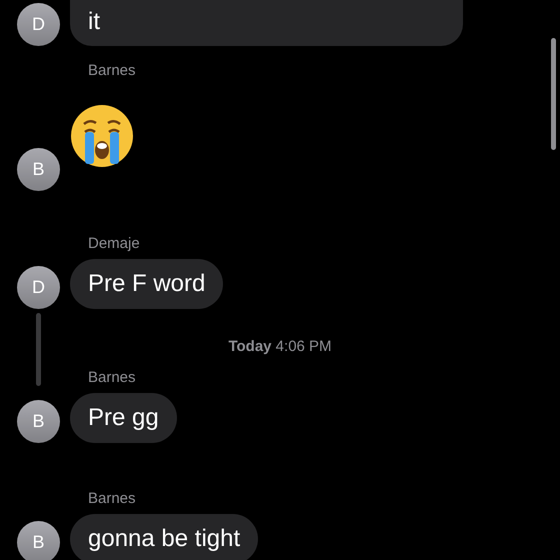 The image size is (560, 560). Describe the element at coordinates (164, 537) in the screenshot. I see `message-bubble: gonna be tight` at that location.